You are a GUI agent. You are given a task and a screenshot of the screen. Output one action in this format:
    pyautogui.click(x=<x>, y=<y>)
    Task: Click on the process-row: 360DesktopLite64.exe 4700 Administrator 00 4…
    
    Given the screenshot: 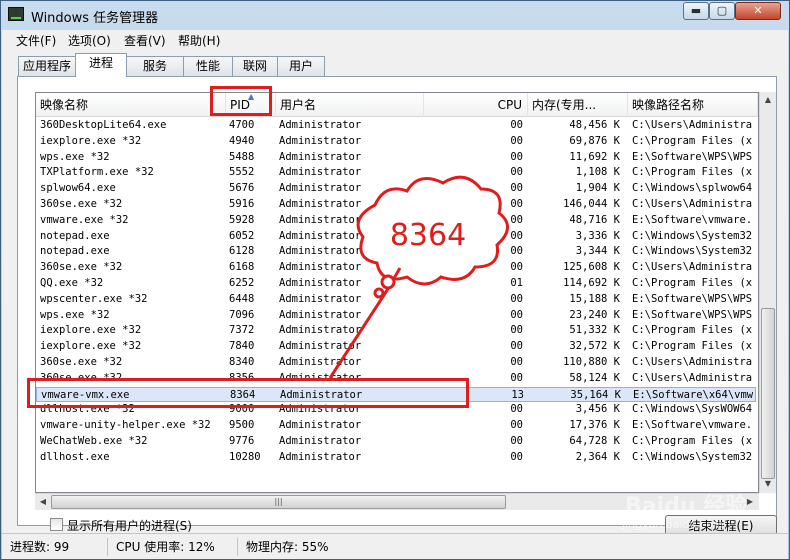 What is the action you would take?
    pyautogui.click(x=396, y=125)
    